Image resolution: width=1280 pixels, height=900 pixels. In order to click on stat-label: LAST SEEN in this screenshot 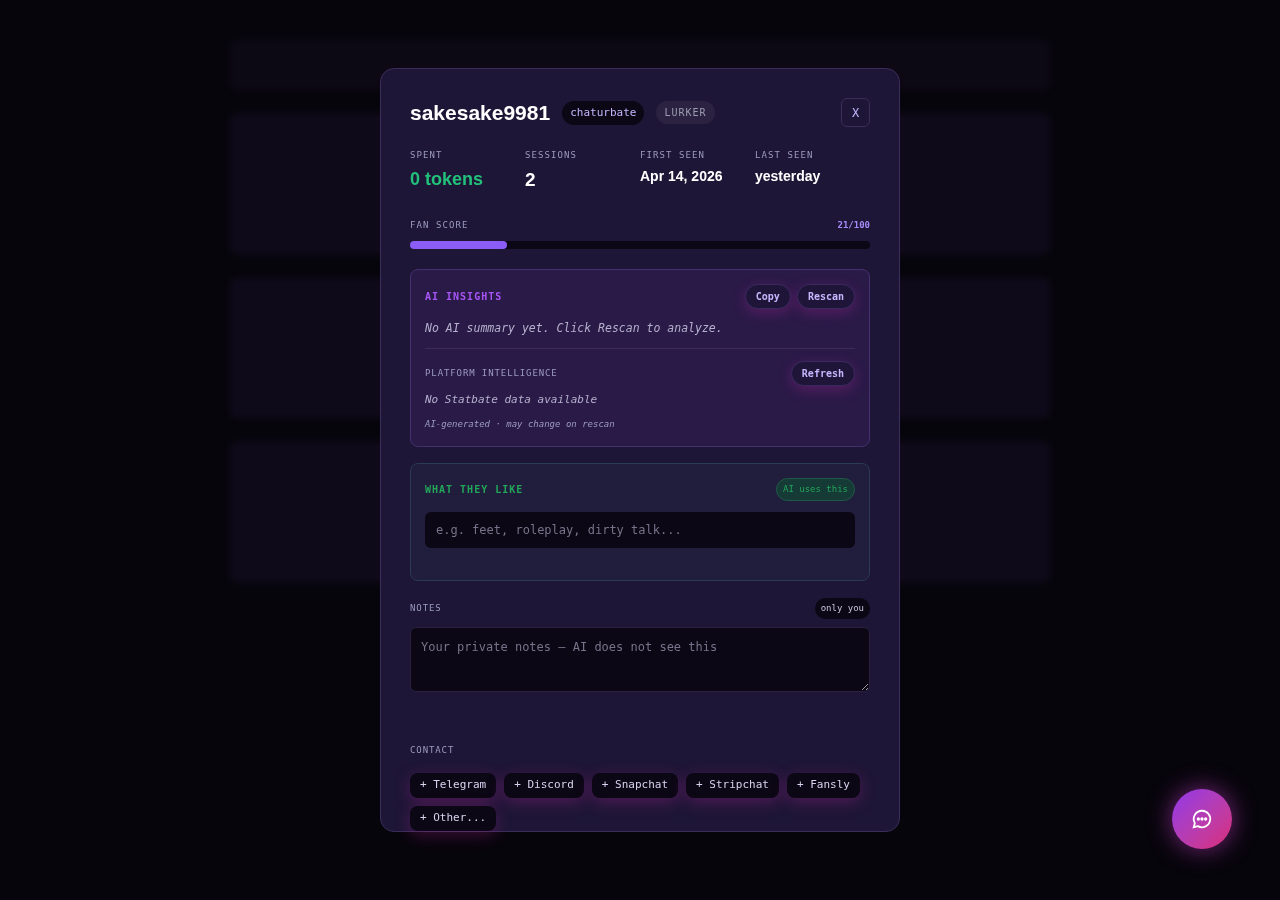, I will do `click(785, 155)`.